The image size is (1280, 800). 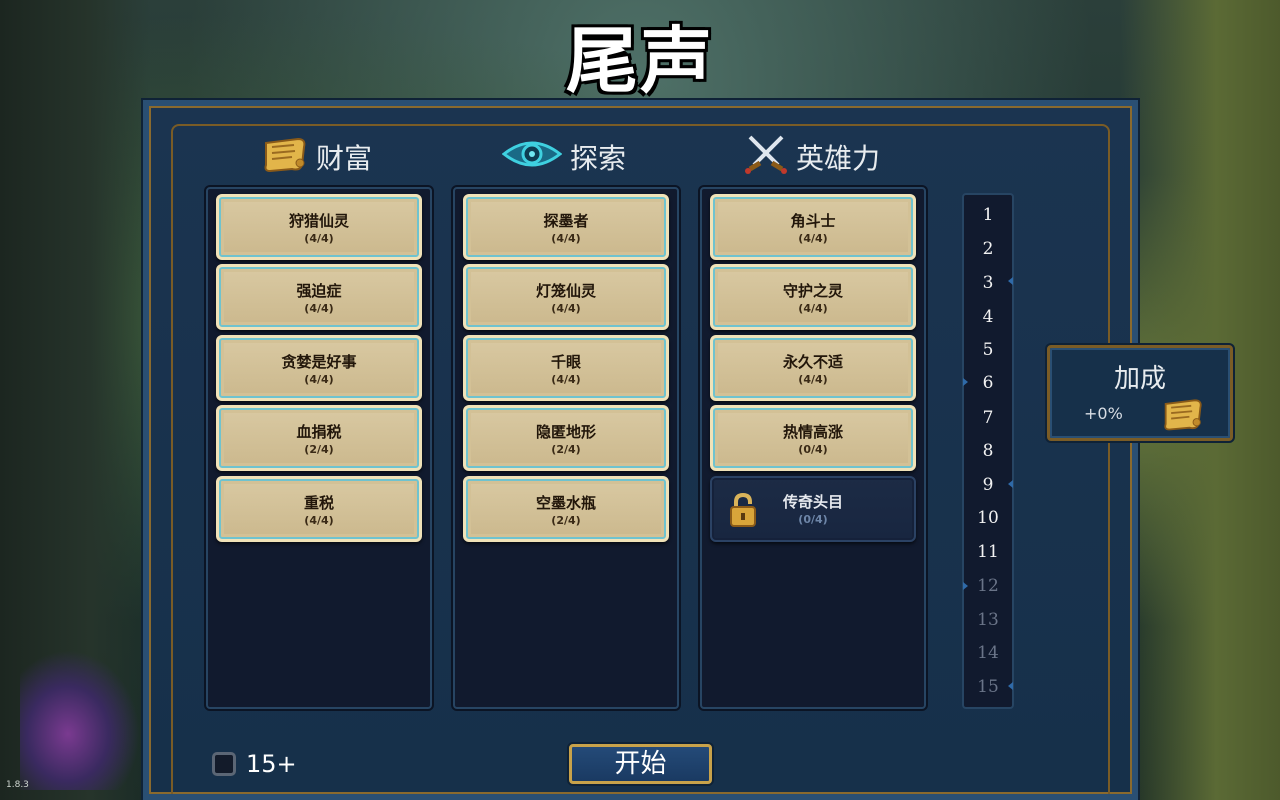 I want to click on level-12: 12, so click(x=988, y=586).